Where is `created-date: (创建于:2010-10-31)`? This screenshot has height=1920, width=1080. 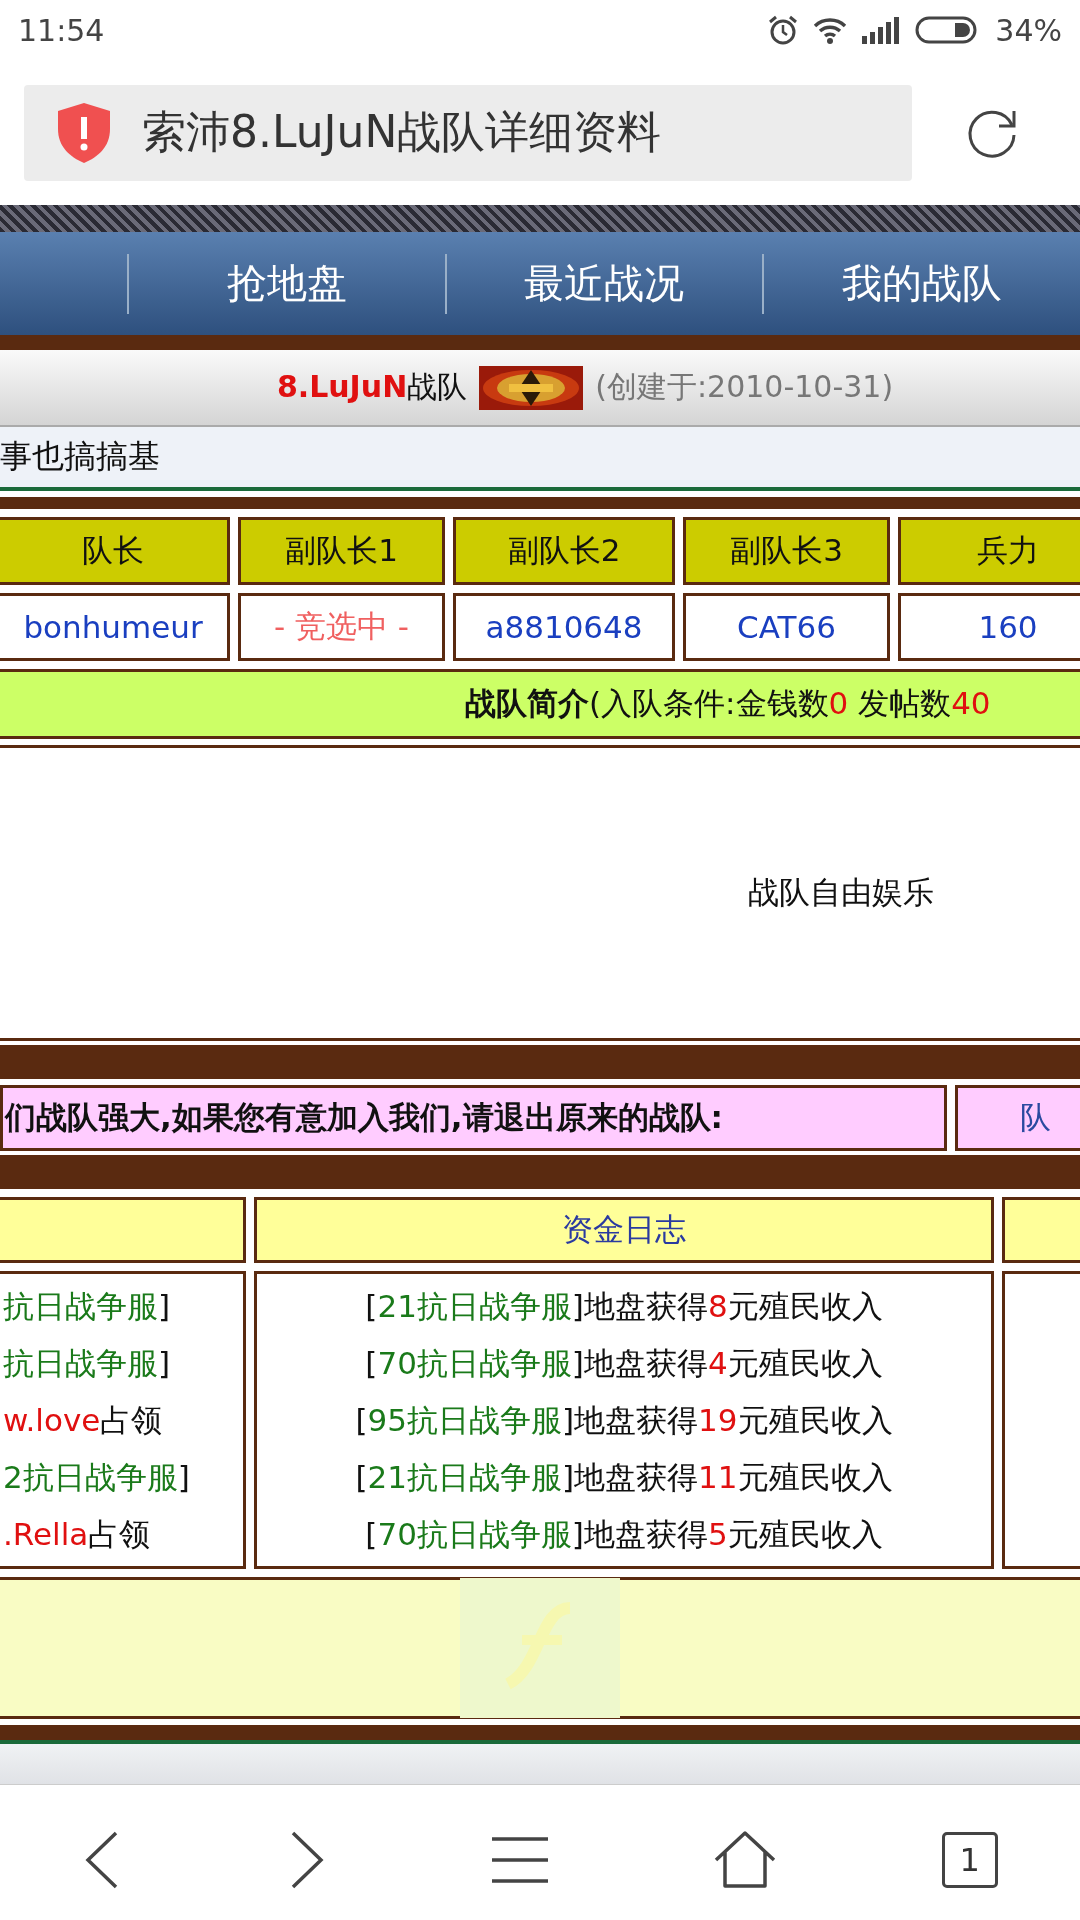 created-date: (创建于:2010-10-31) is located at coordinates (744, 387).